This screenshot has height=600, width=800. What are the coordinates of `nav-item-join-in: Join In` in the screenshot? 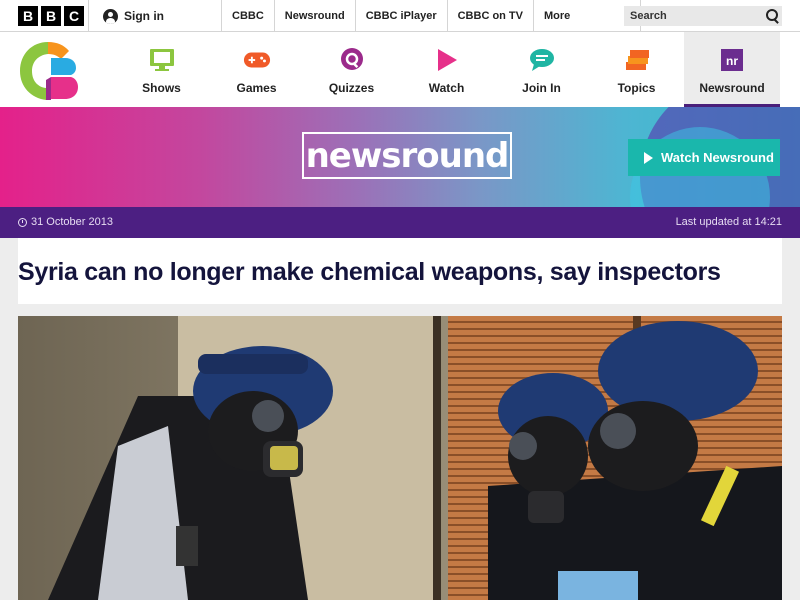 It's located at (541, 69).